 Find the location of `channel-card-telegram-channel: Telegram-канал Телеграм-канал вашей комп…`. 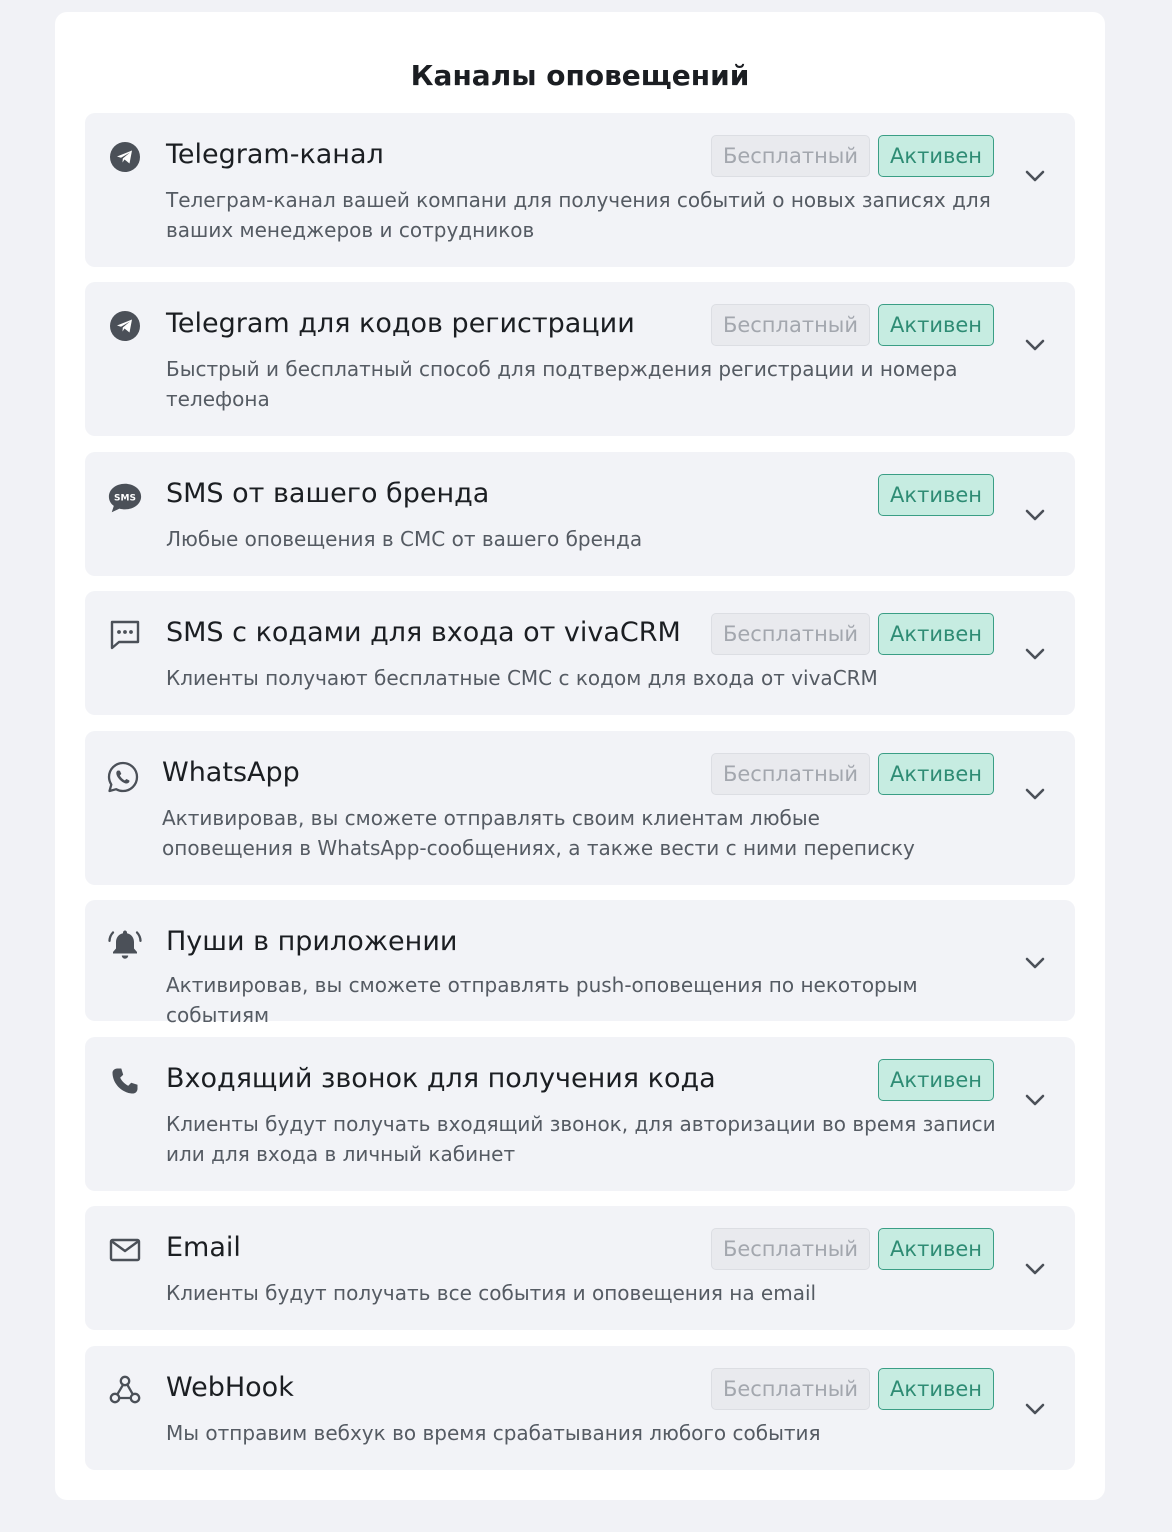

channel-card-telegram-channel: Telegram-канал Телеграм-канал вашей комп… is located at coordinates (580, 190).